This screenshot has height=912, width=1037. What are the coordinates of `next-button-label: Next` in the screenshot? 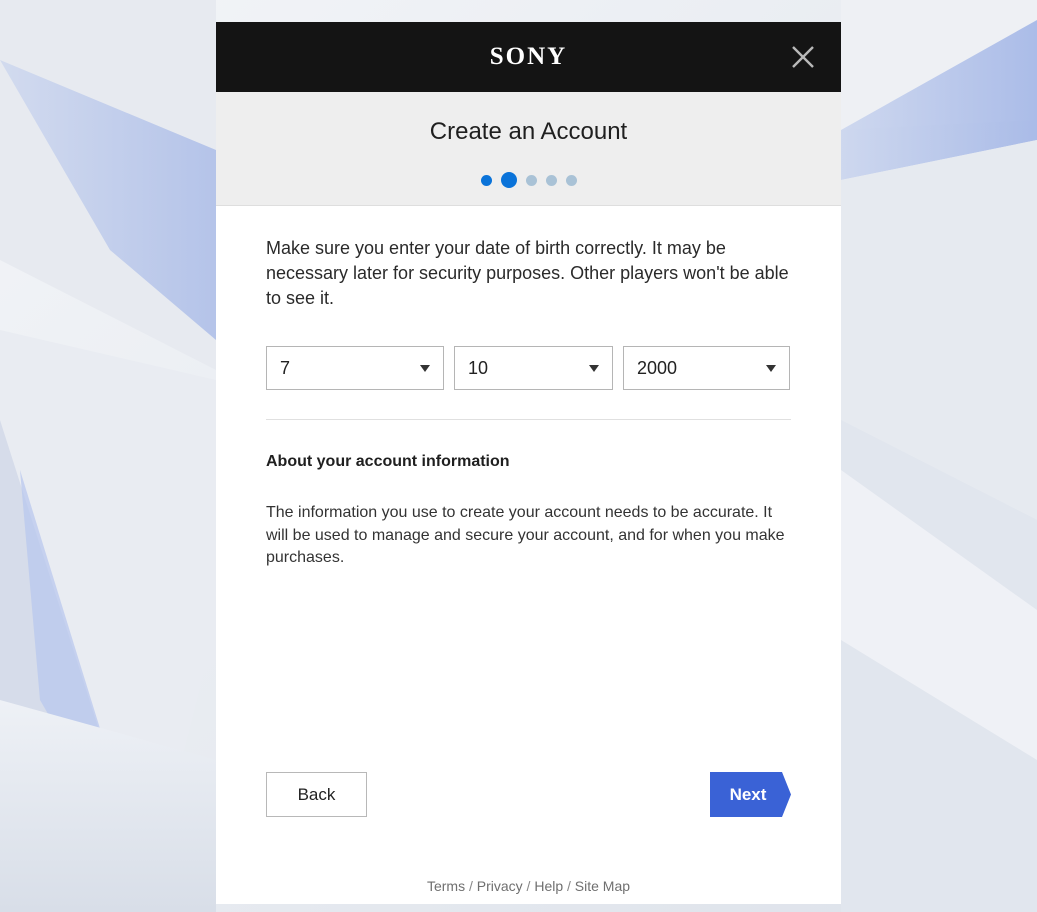 It's located at (748, 794).